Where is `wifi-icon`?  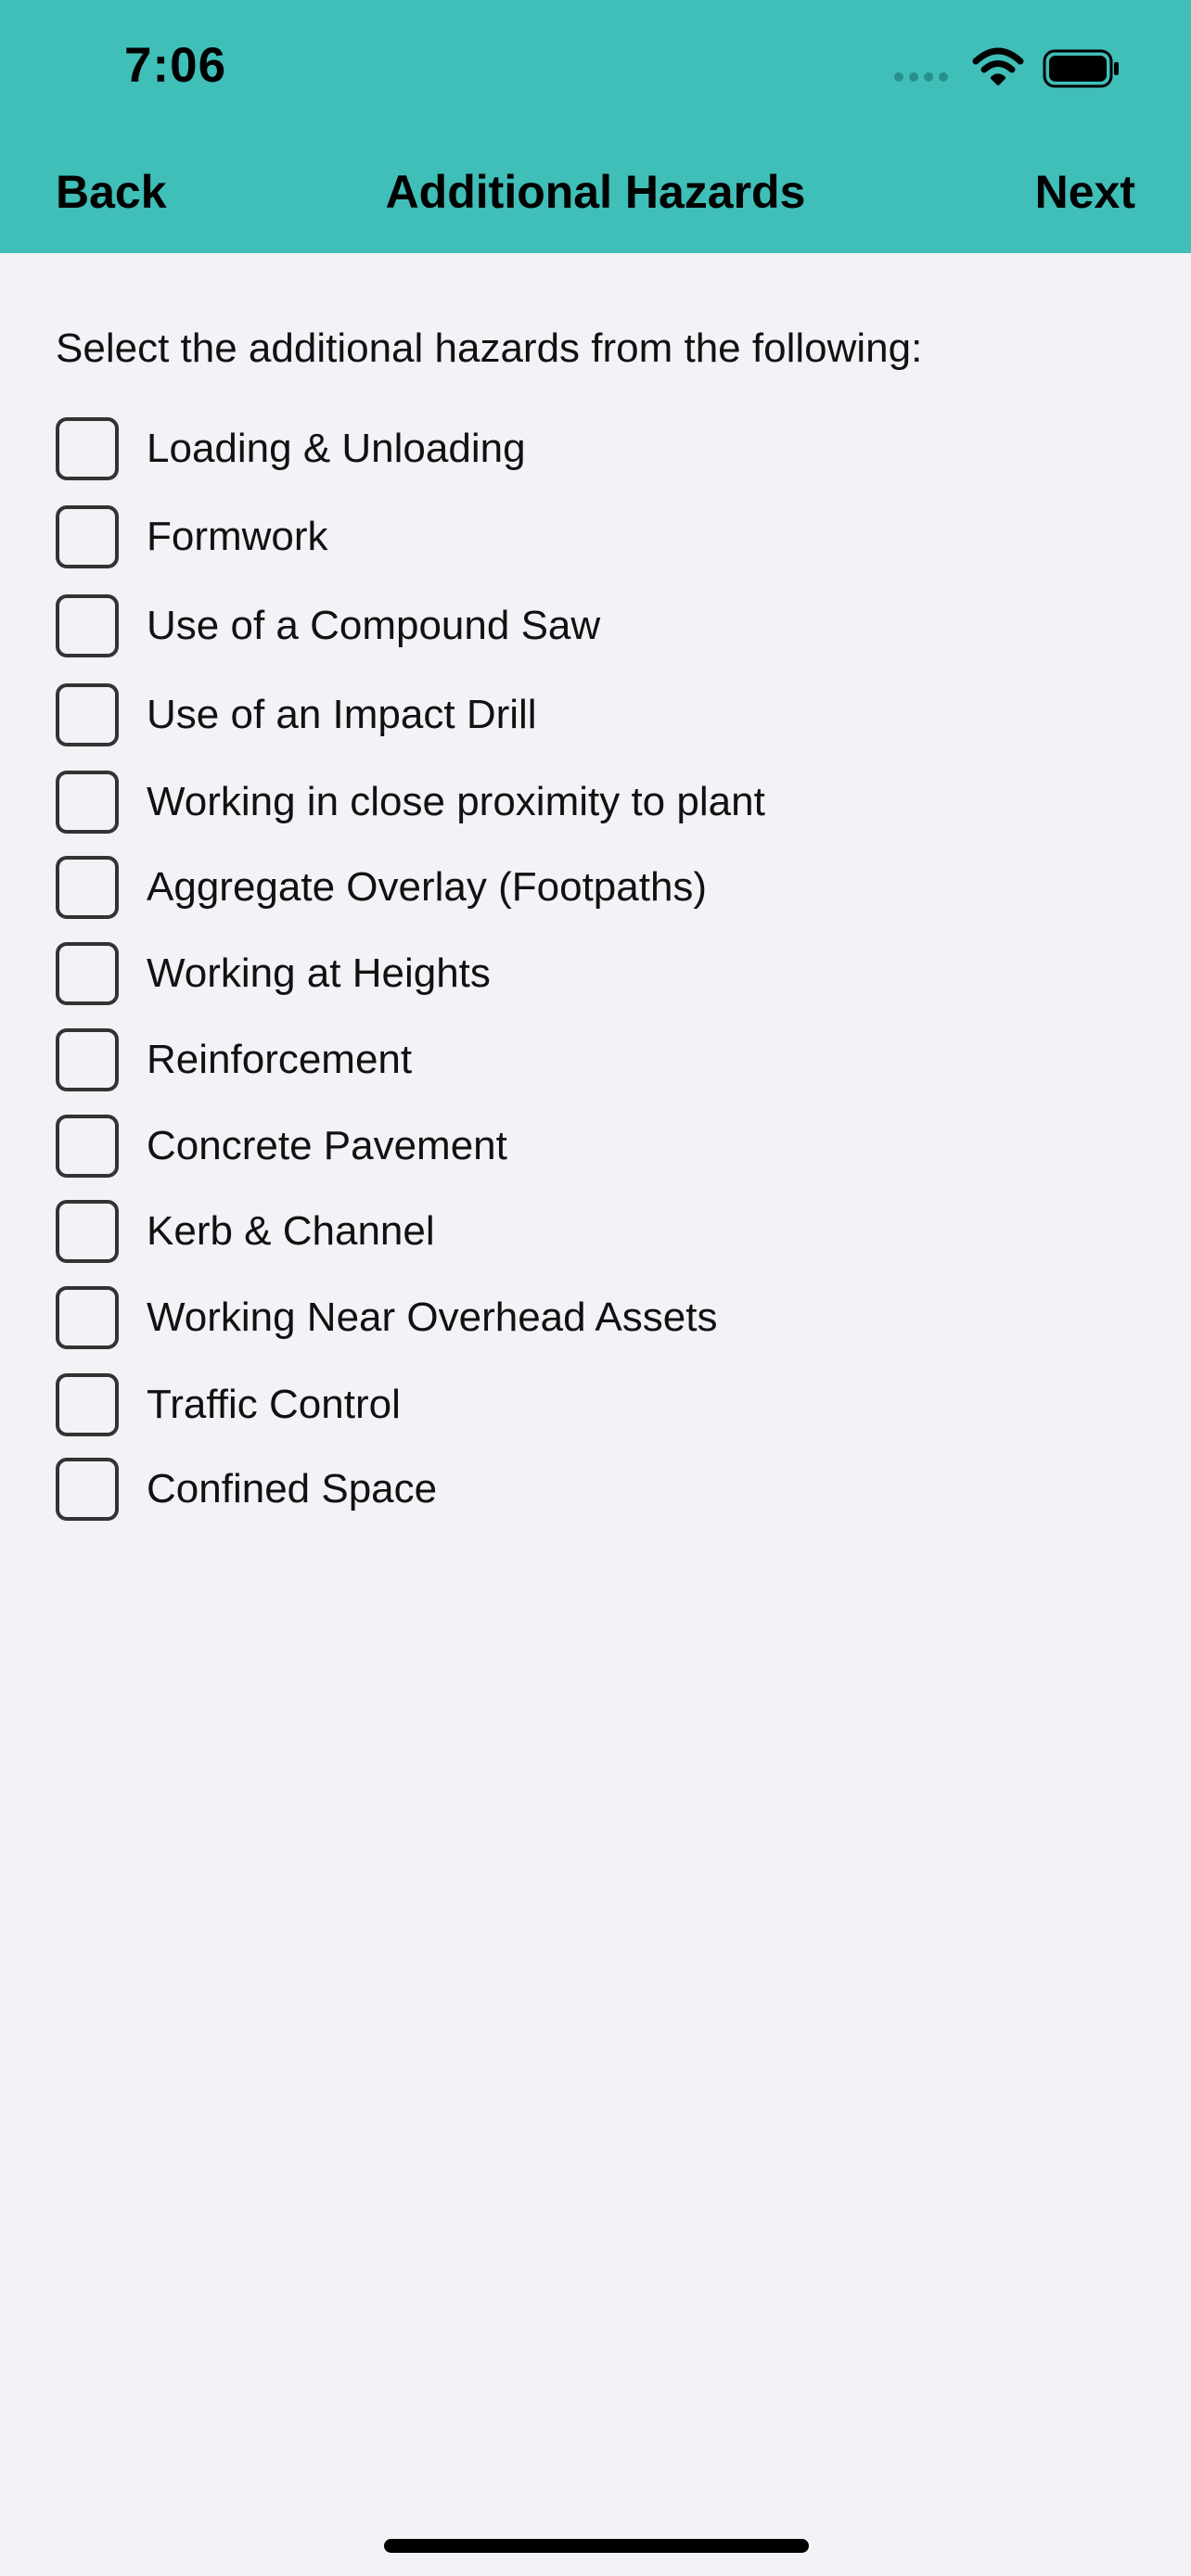 wifi-icon is located at coordinates (998, 66).